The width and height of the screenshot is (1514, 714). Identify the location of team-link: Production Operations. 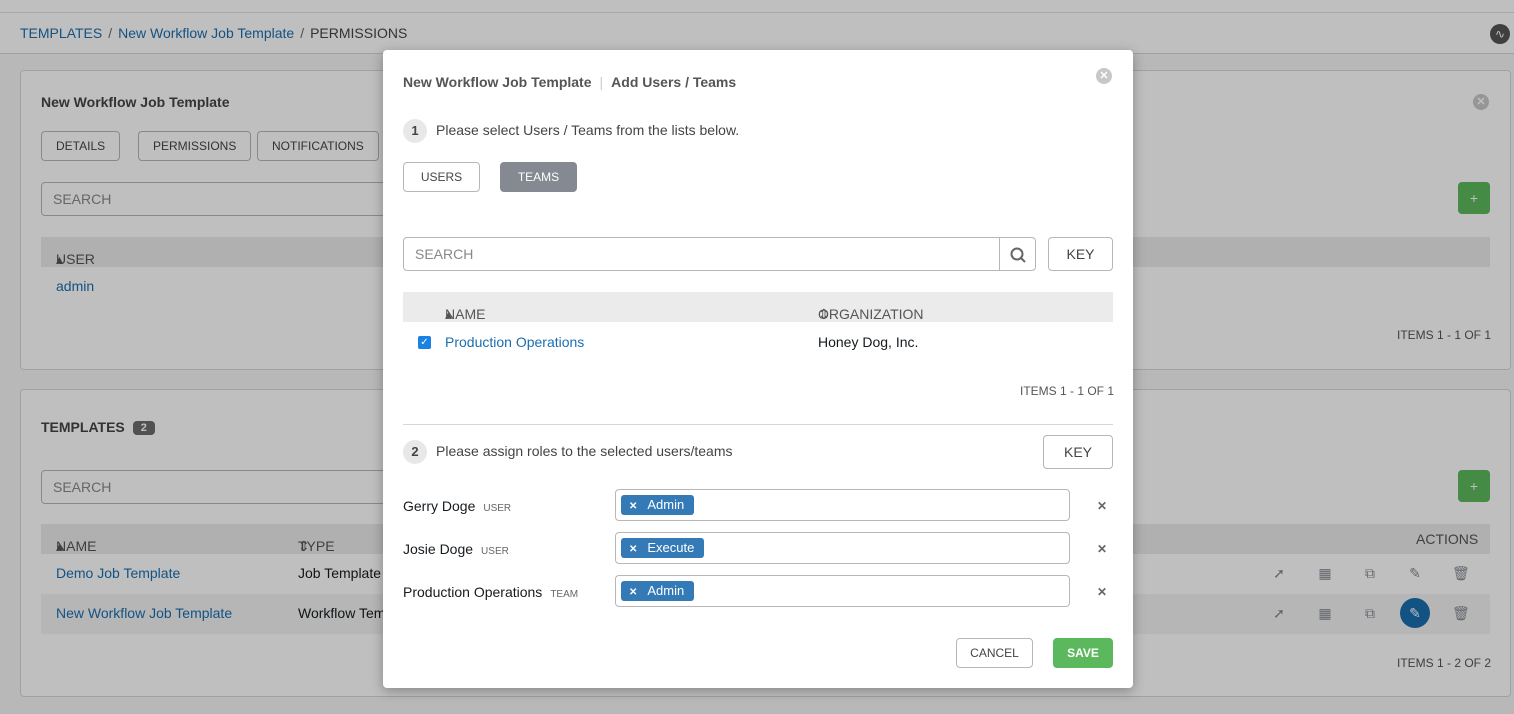
(514, 342).